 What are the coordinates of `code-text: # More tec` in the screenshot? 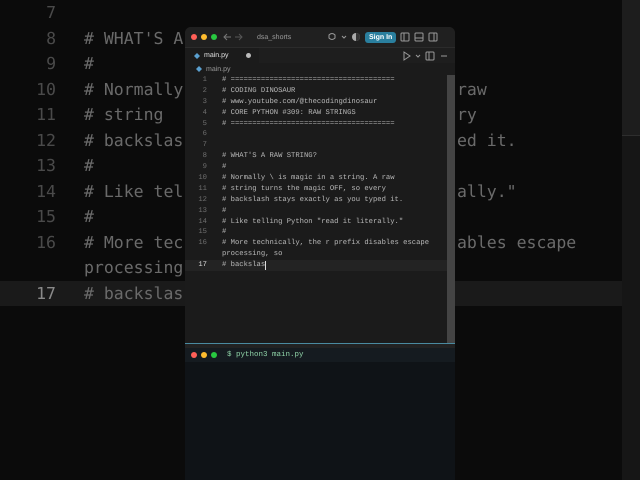 It's located at (134, 243).